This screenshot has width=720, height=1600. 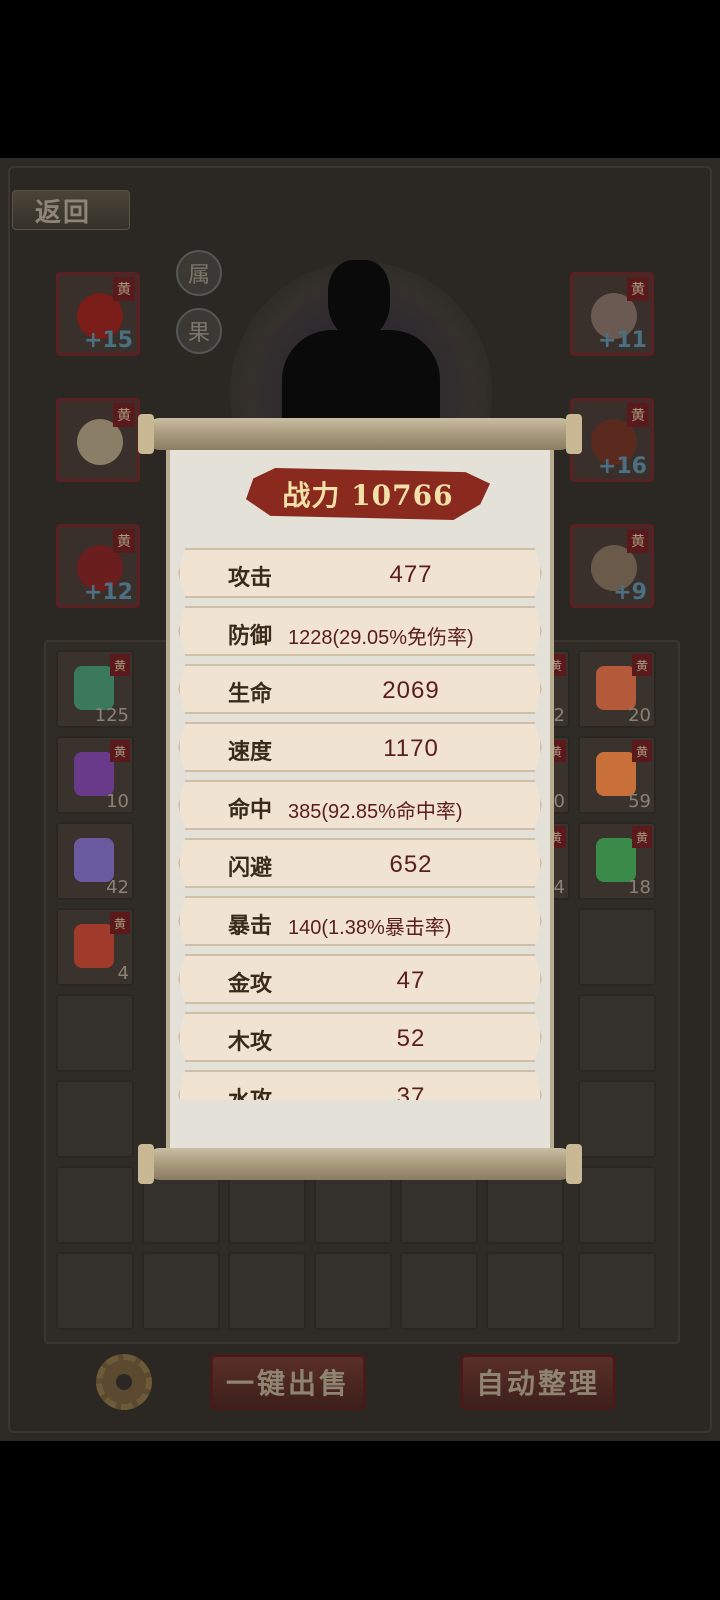 What do you see at coordinates (124, 1382) in the screenshot?
I see `settings-gear-icon` at bounding box center [124, 1382].